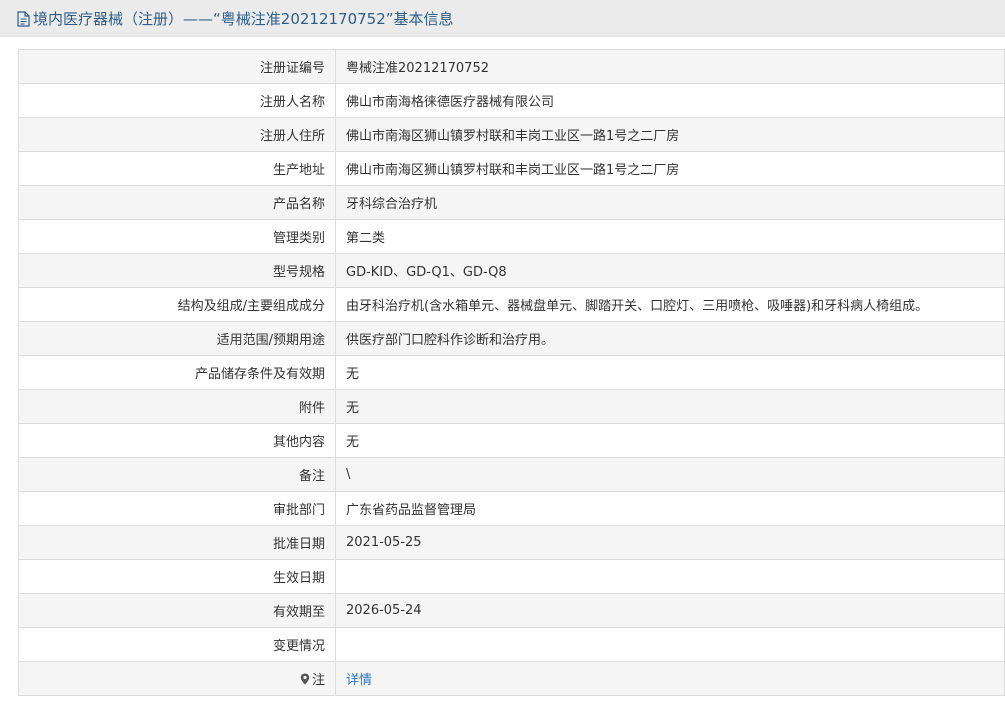 The height and width of the screenshot is (706, 1005). I want to click on row-value: 广东省药品监督管理局, so click(670, 508).